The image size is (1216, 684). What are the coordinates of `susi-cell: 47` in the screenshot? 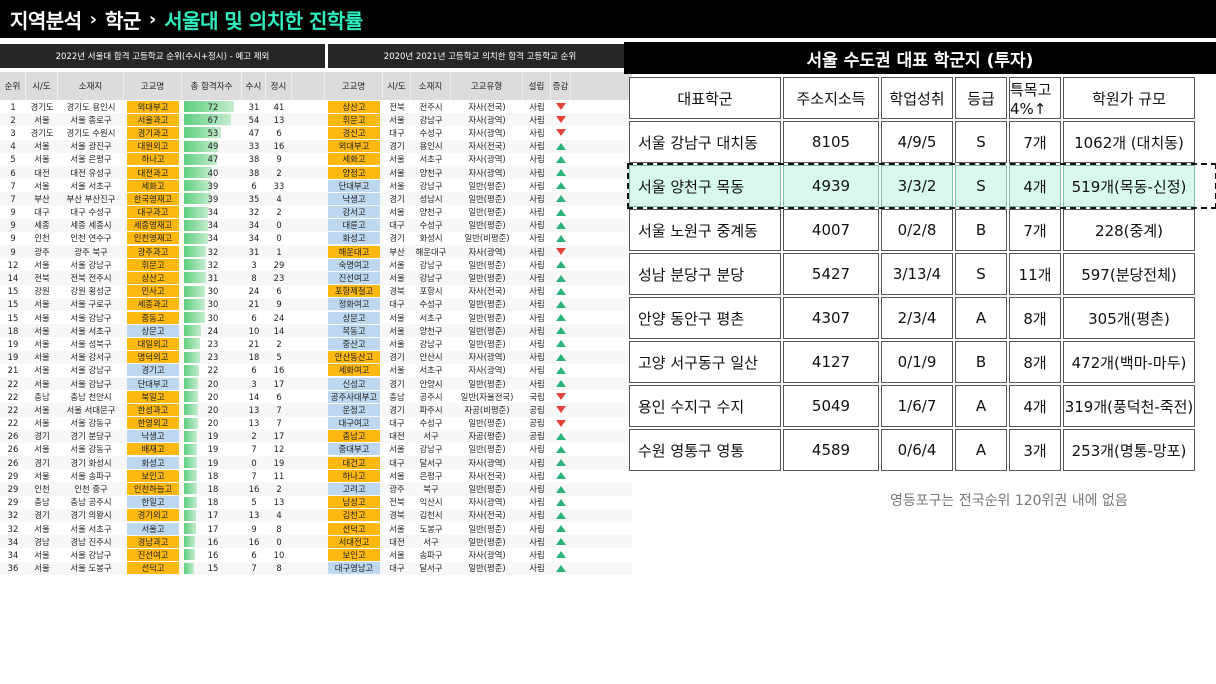 It's located at (254, 132).